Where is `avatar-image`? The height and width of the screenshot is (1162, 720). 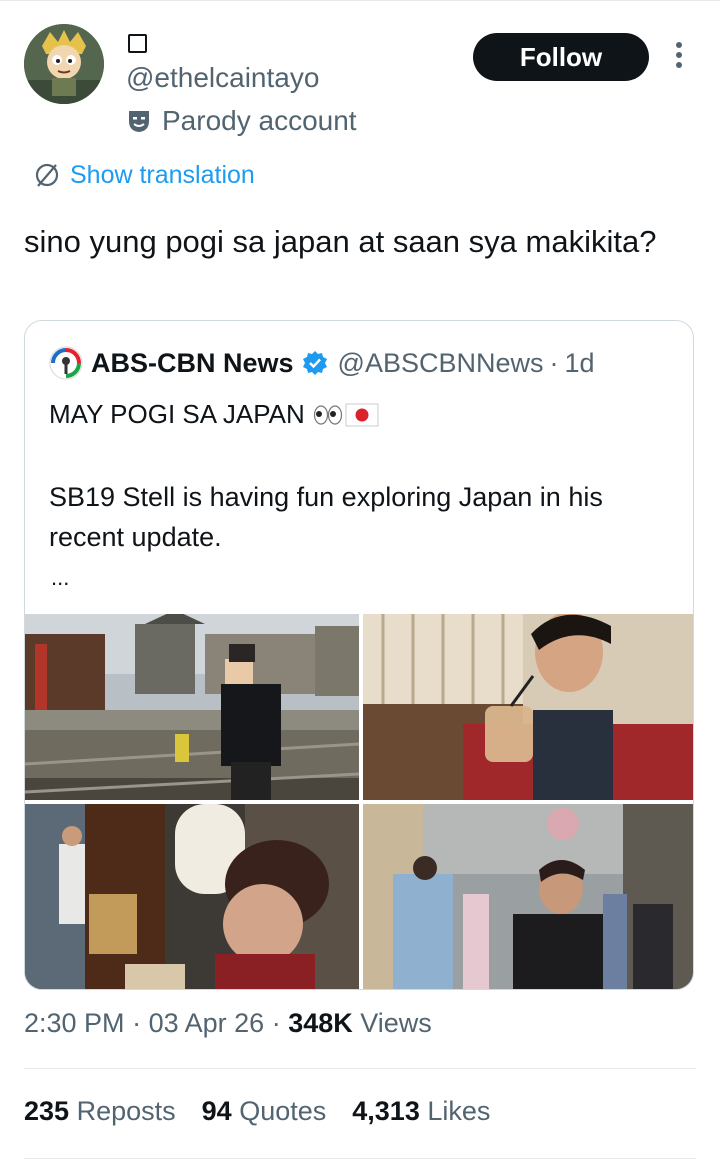 avatar-image is located at coordinates (64, 64).